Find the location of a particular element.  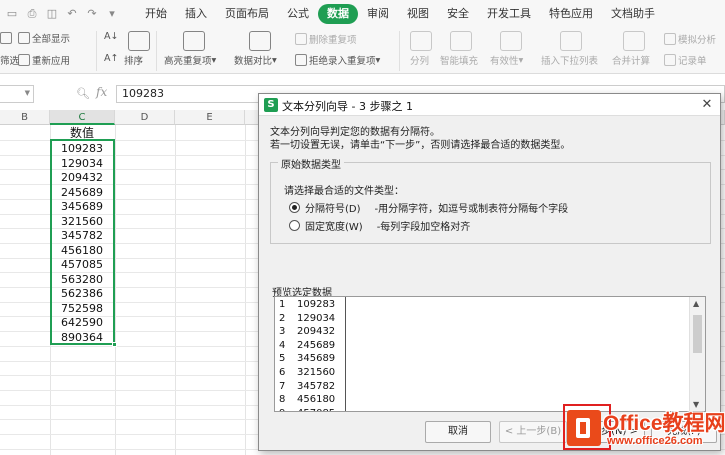

open-icon: ▭ is located at coordinates (12, 14).